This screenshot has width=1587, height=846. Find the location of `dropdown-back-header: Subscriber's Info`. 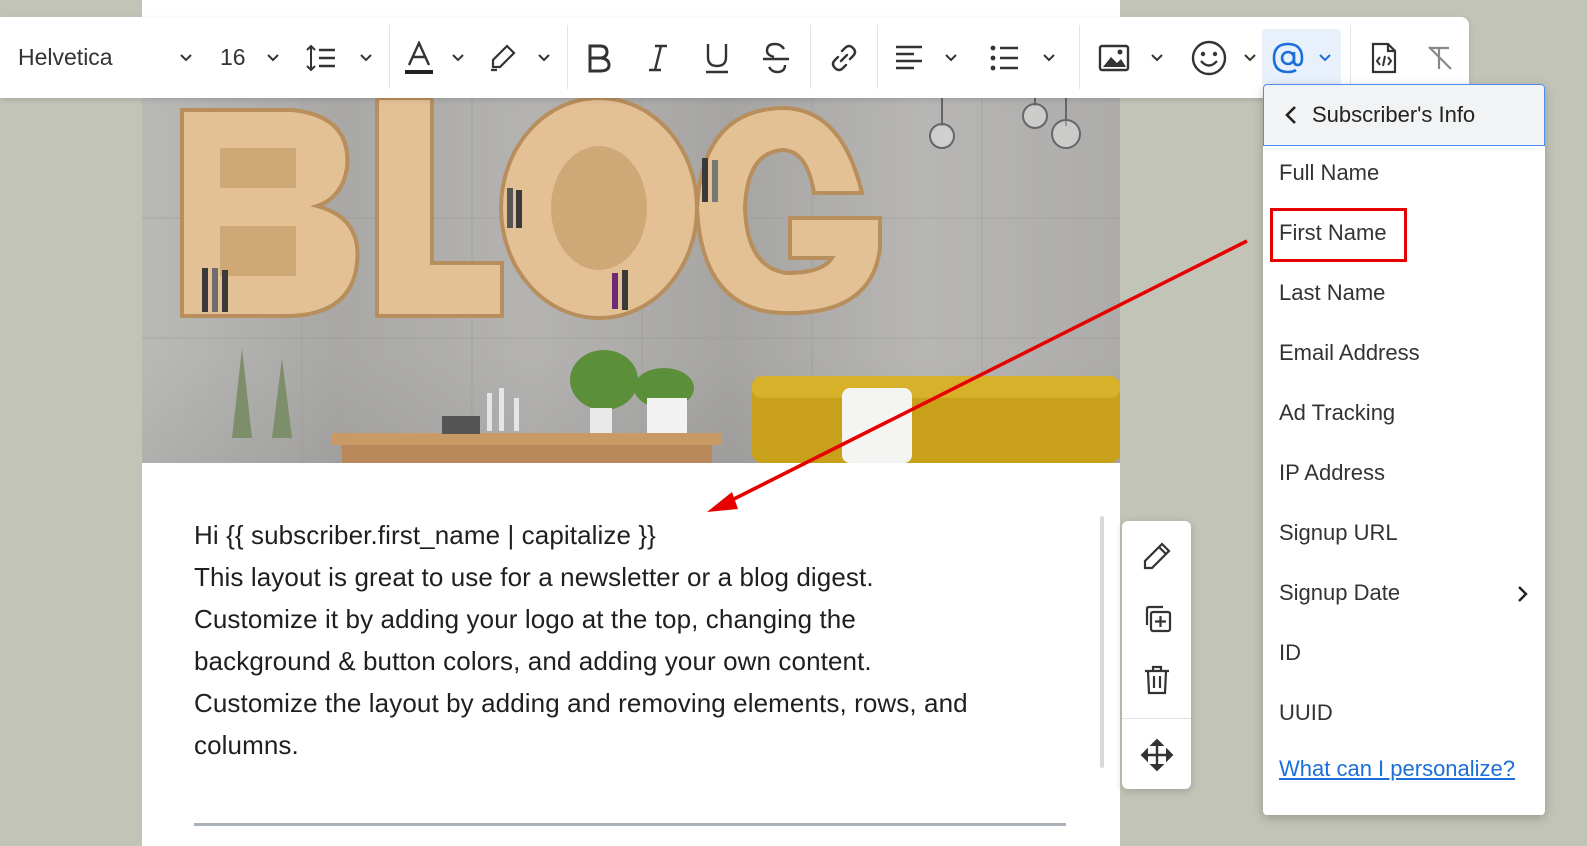

dropdown-back-header: Subscriber's Info is located at coordinates (1404, 115).